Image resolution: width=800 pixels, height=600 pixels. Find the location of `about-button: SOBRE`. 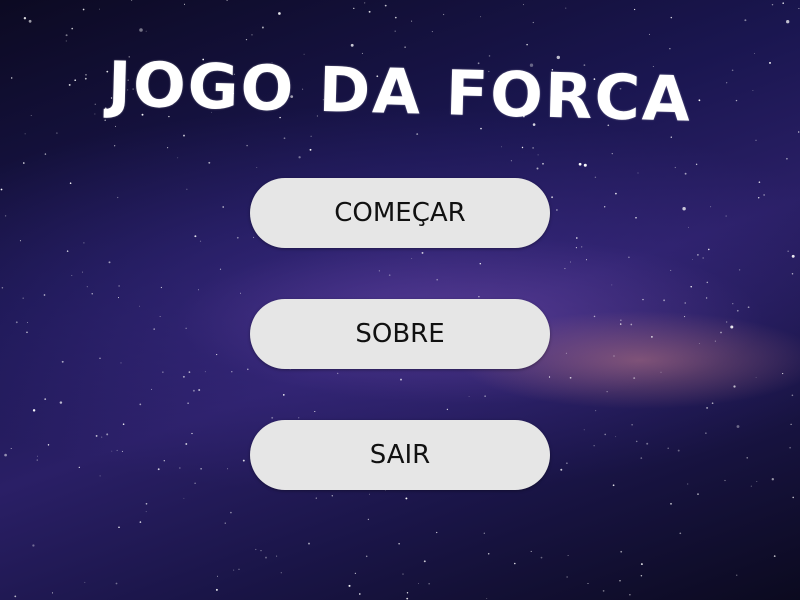

about-button: SOBRE is located at coordinates (400, 334).